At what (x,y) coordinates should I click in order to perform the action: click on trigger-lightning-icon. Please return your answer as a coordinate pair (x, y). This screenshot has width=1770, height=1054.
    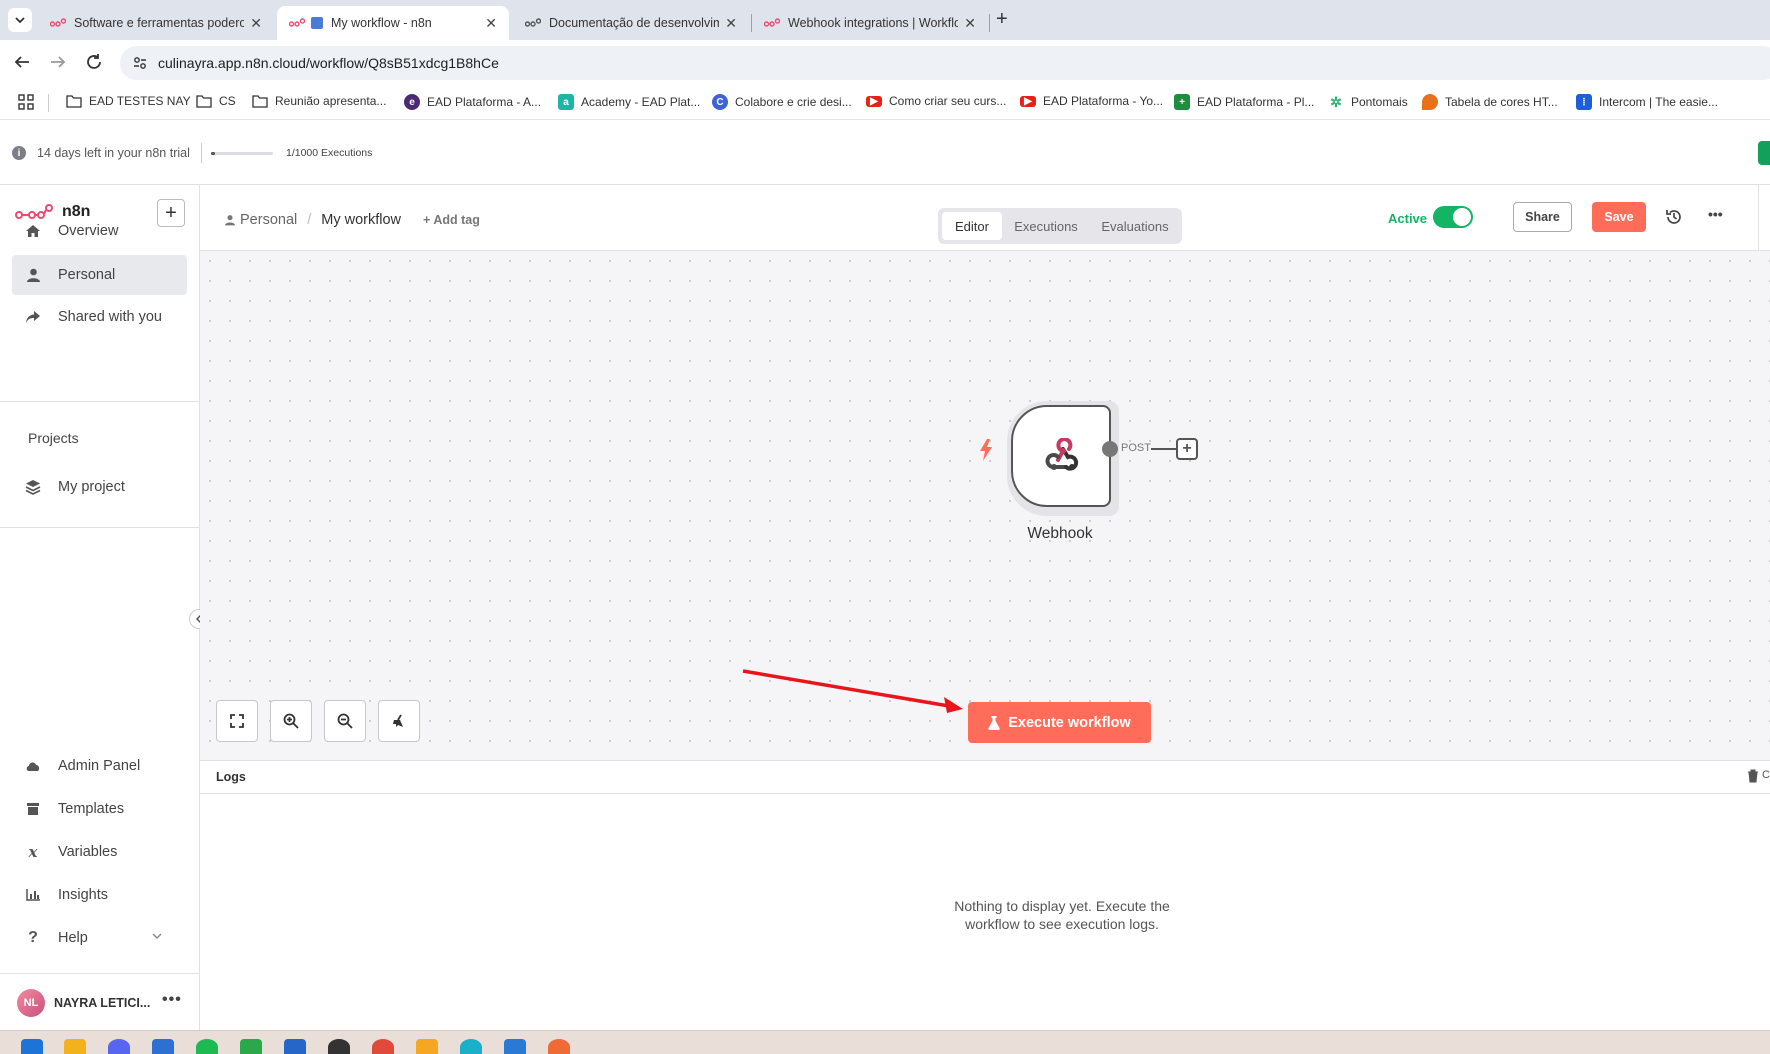
    Looking at the image, I should click on (986, 450).